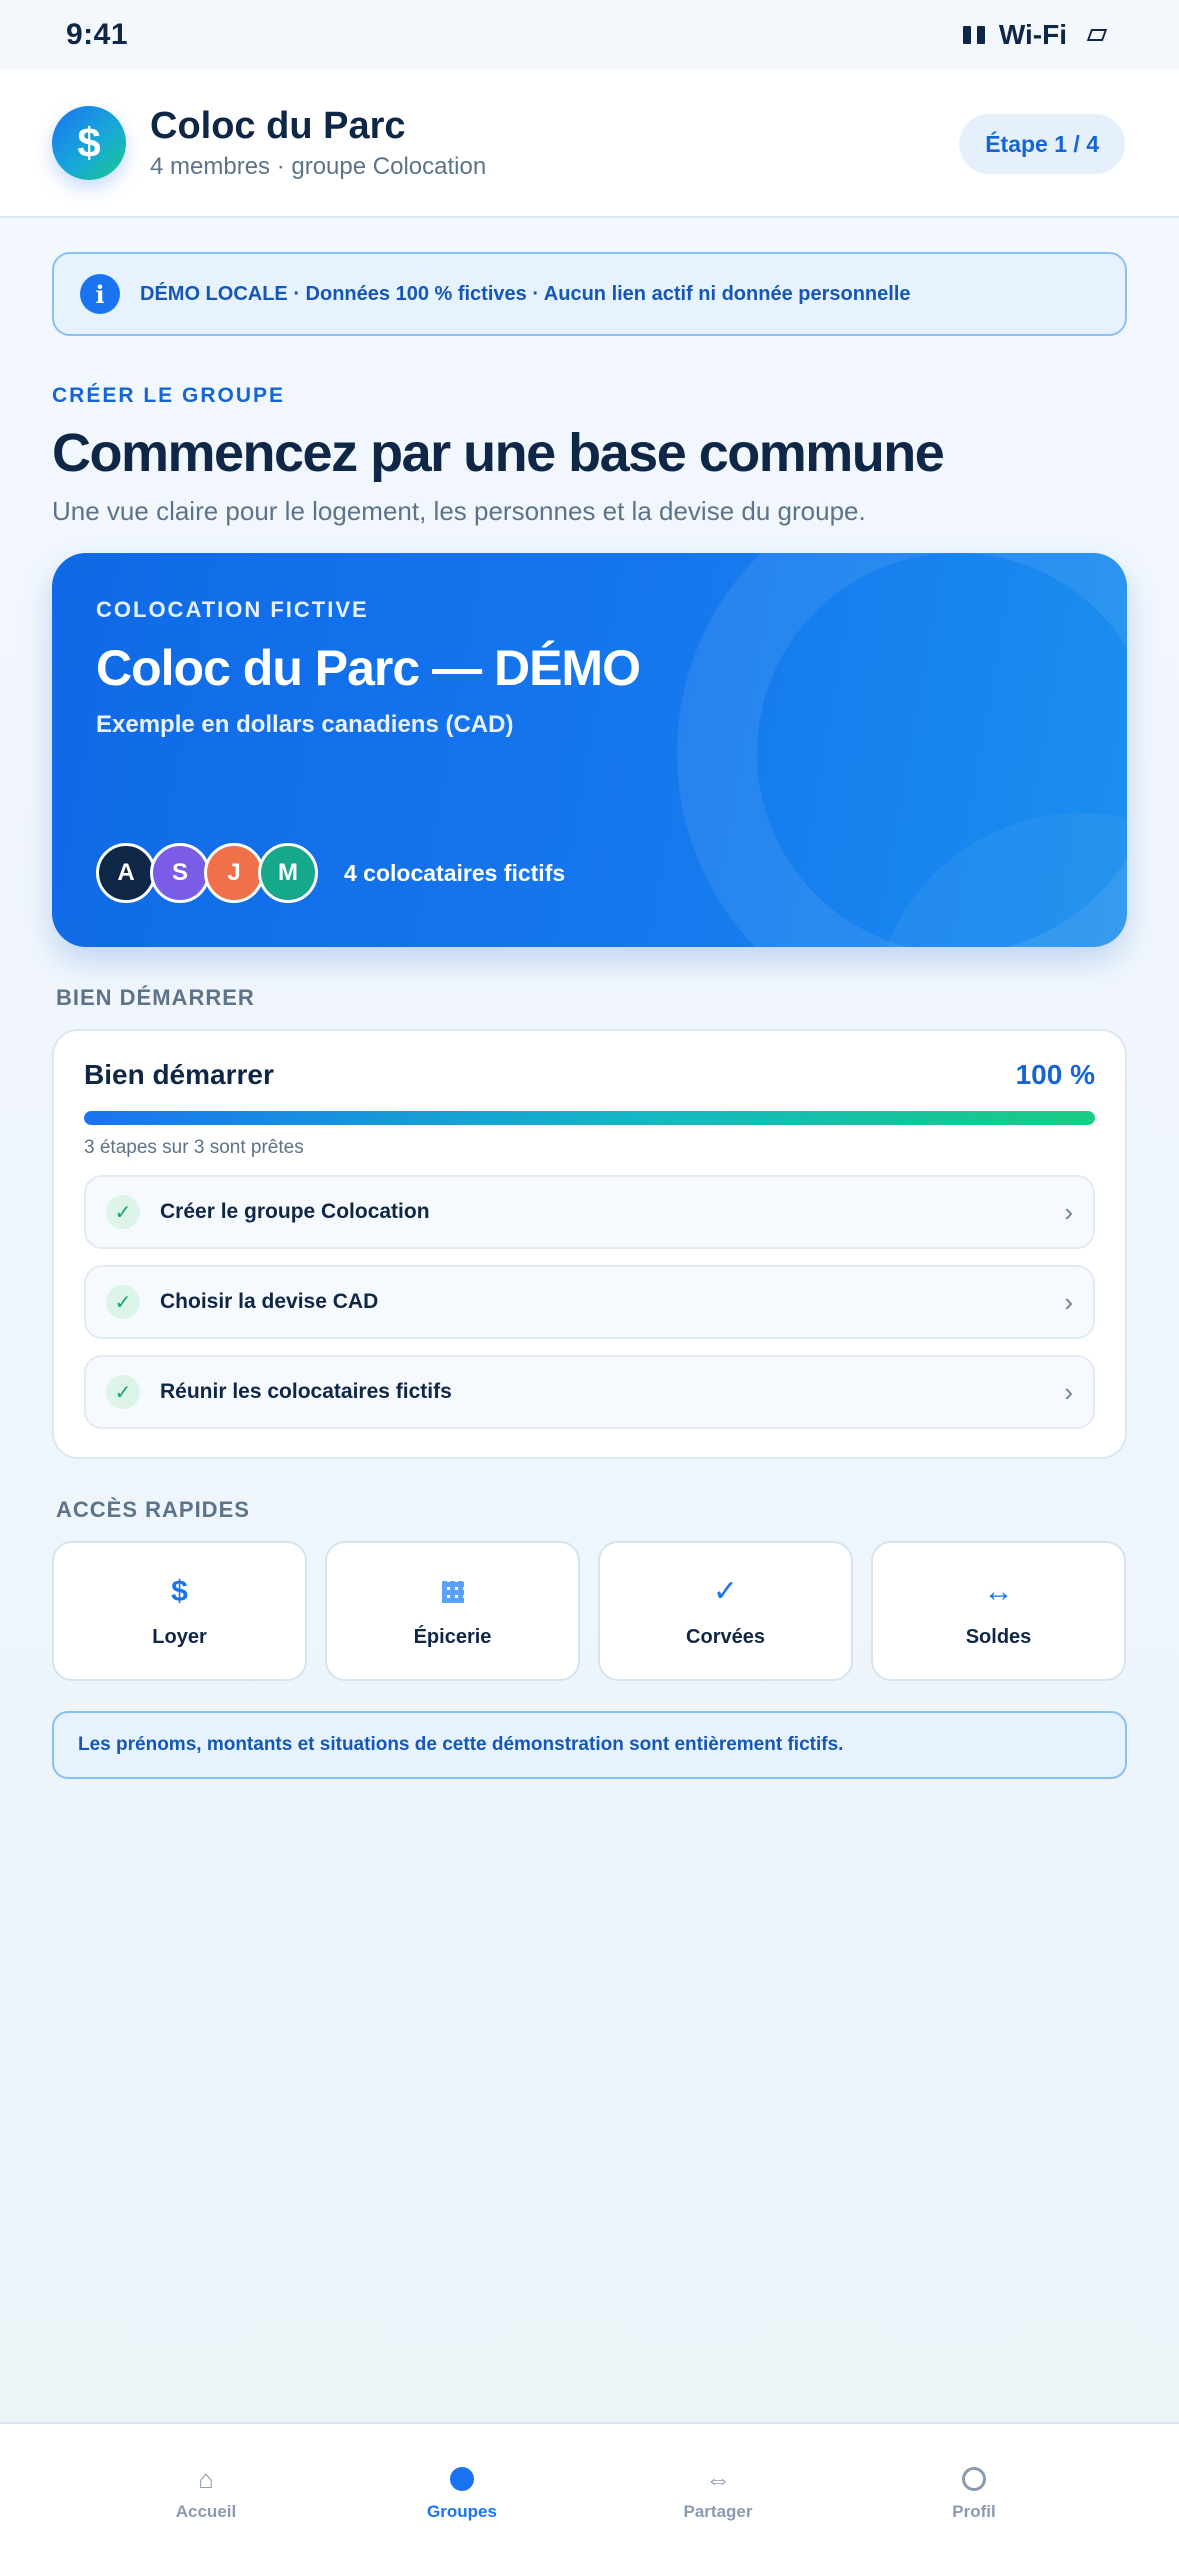 The image size is (1179, 2556). What do you see at coordinates (998, 1611) in the screenshot?
I see `quick-balances-button: ↔ Soldes` at bounding box center [998, 1611].